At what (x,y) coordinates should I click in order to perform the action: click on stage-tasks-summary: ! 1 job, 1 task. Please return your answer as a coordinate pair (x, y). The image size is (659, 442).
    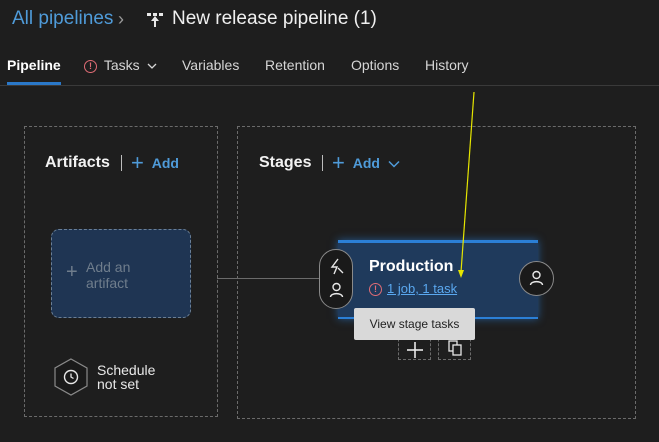
    Looking at the image, I should click on (413, 288).